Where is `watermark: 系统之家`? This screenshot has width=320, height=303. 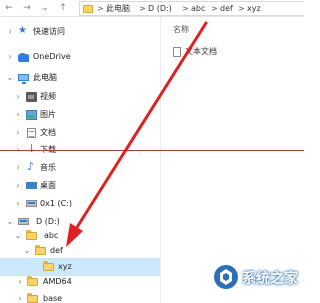
watermark: 系统之家 is located at coordinates (257, 277).